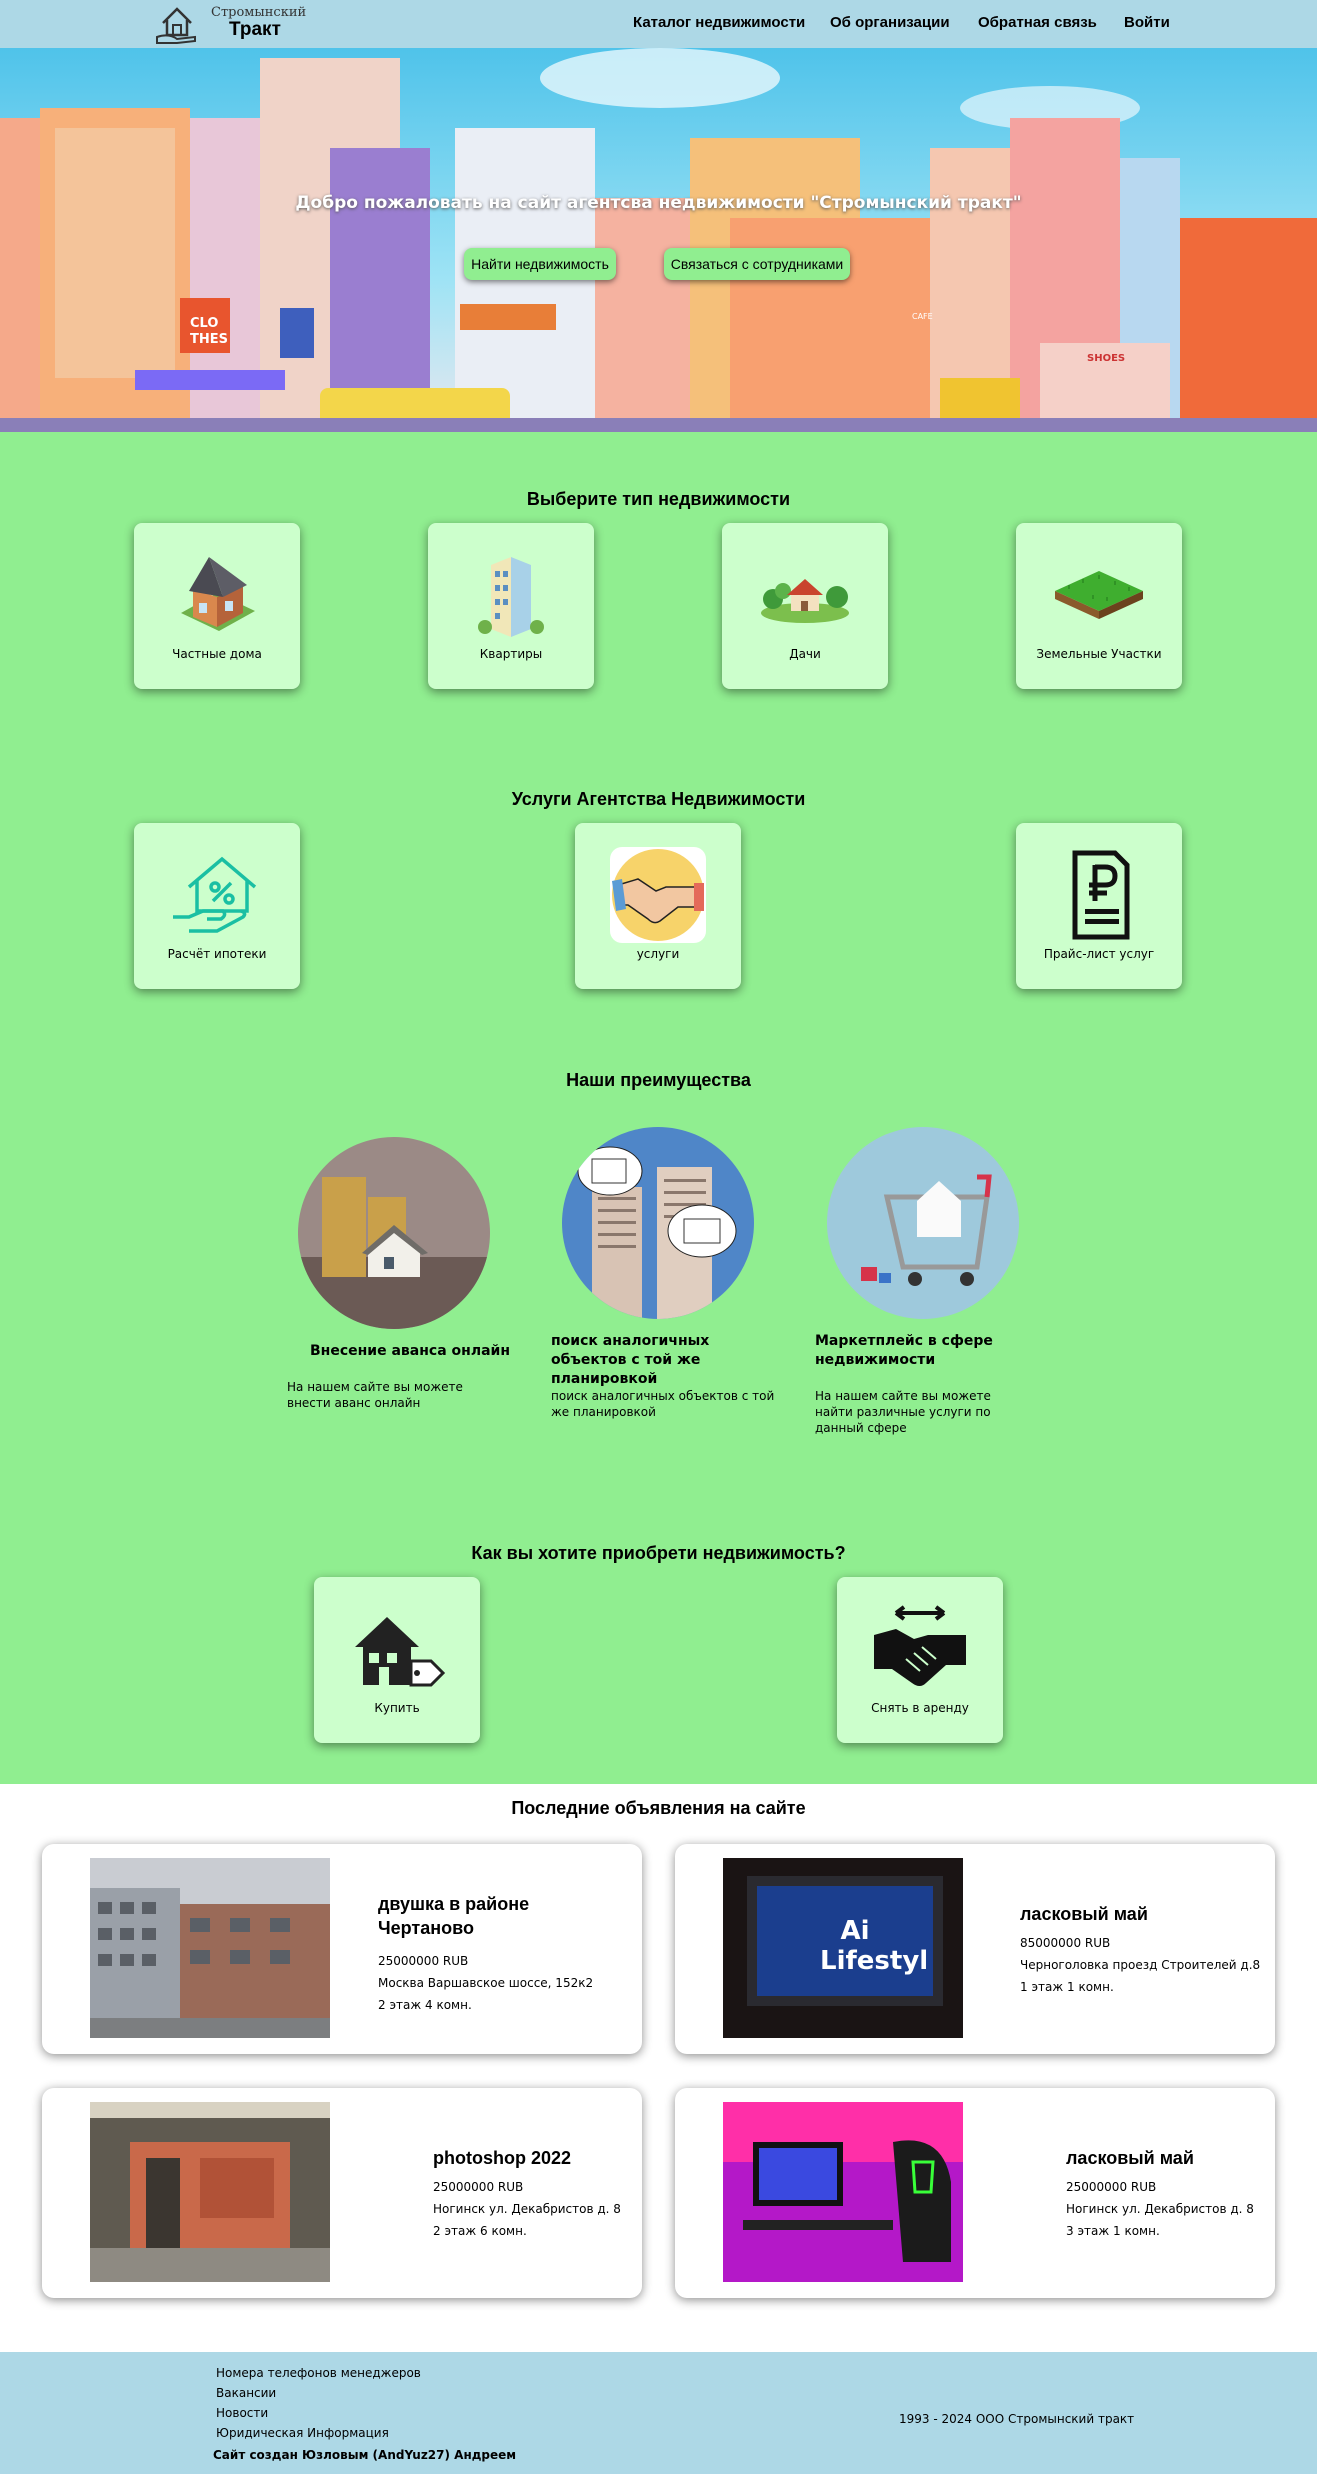 Image resolution: width=1317 pixels, height=2474 pixels. What do you see at coordinates (365, 2455) in the screenshot?
I see `footer-author: Сайт создан Юзловым (AndYuz27) Андреем` at bounding box center [365, 2455].